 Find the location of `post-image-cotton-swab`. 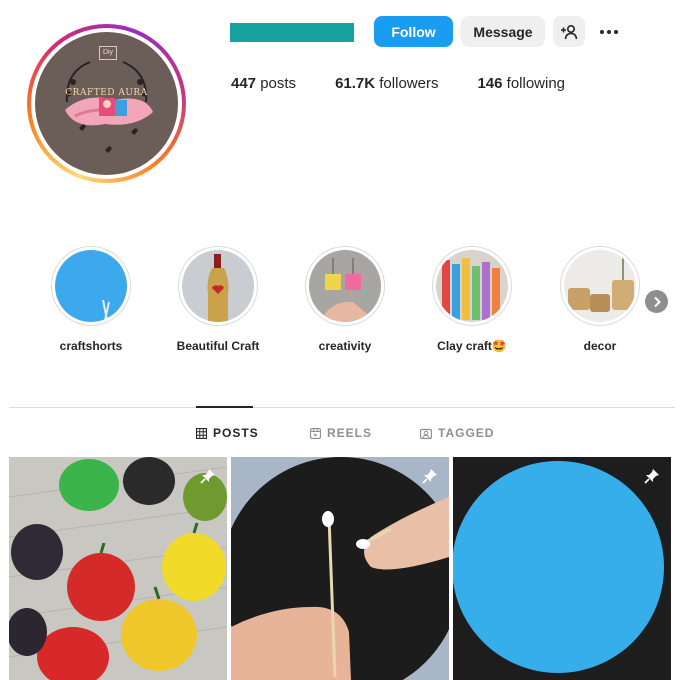

post-image-cotton-swab is located at coordinates (340, 568).